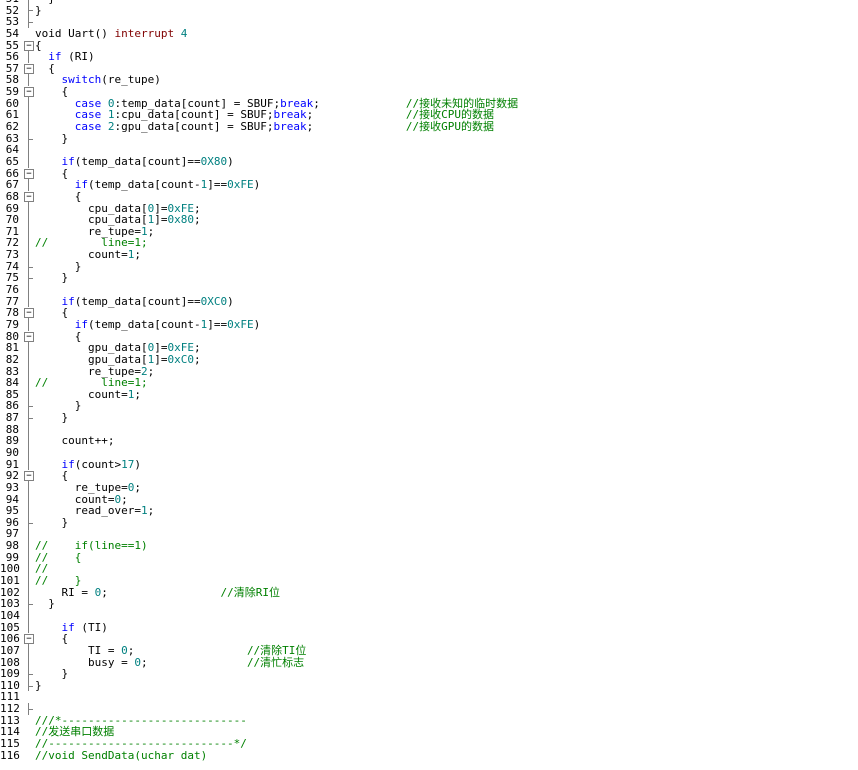 The width and height of the screenshot is (858, 770). Describe the element at coordinates (121, 755) in the screenshot. I see `code-text: //void SendData(uchar dat)` at that location.